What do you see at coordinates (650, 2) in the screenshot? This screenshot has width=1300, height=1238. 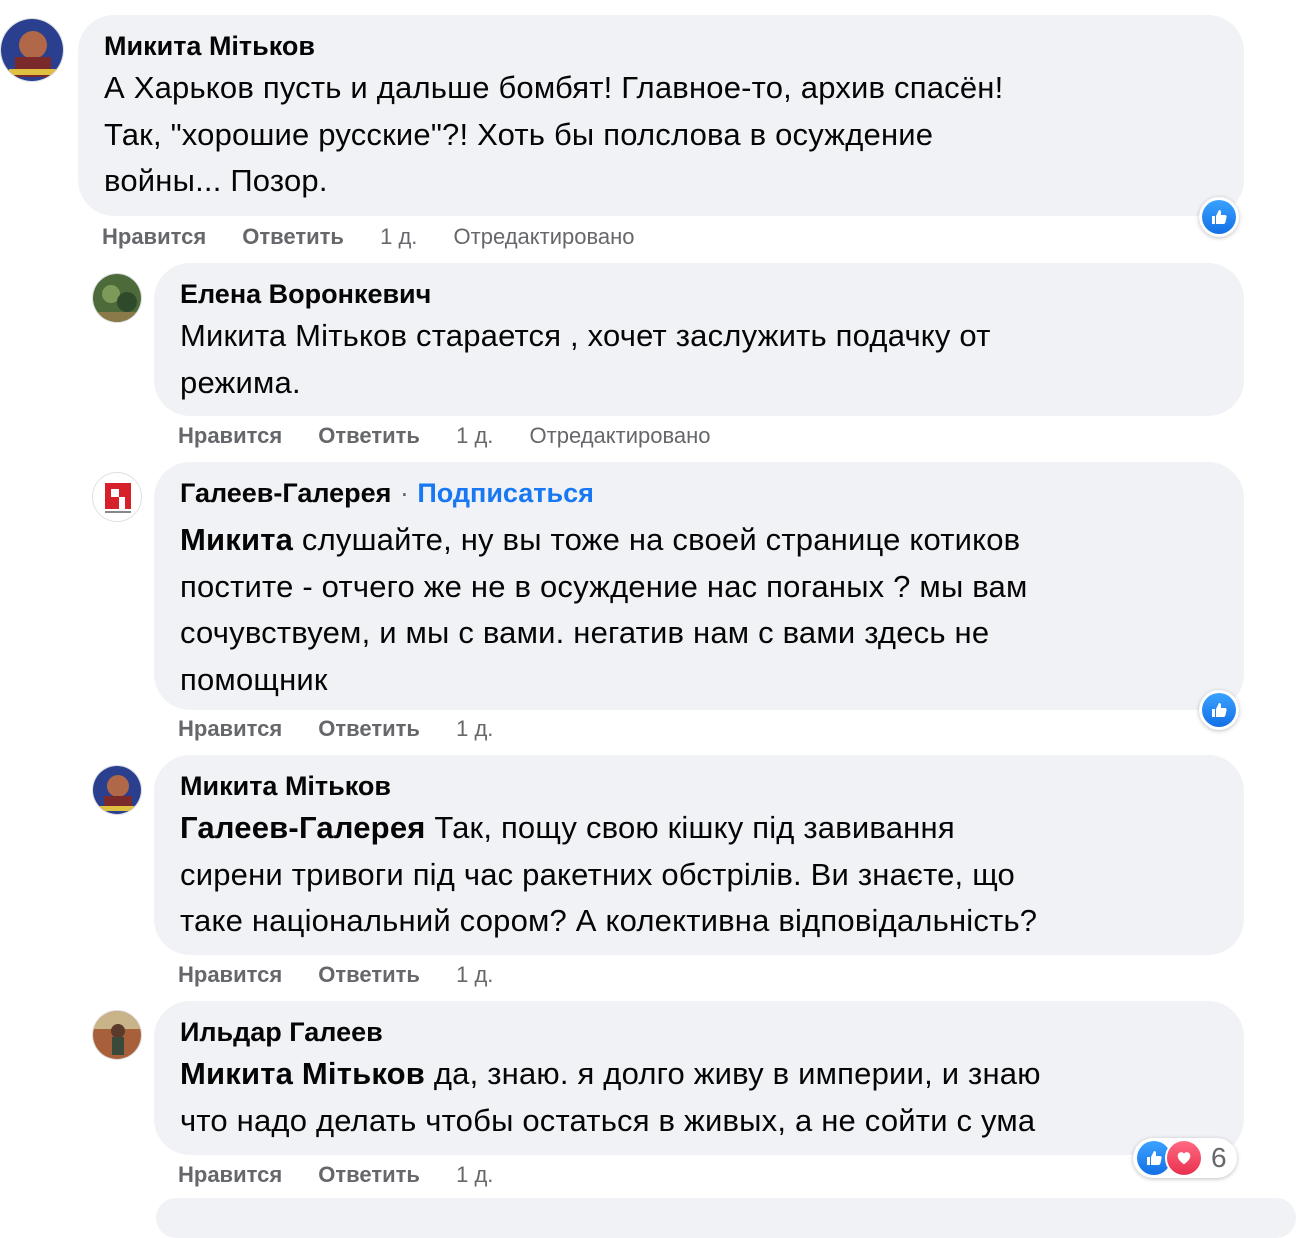 I see `previous-comment-cutoff` at bounding box center [650, 2].